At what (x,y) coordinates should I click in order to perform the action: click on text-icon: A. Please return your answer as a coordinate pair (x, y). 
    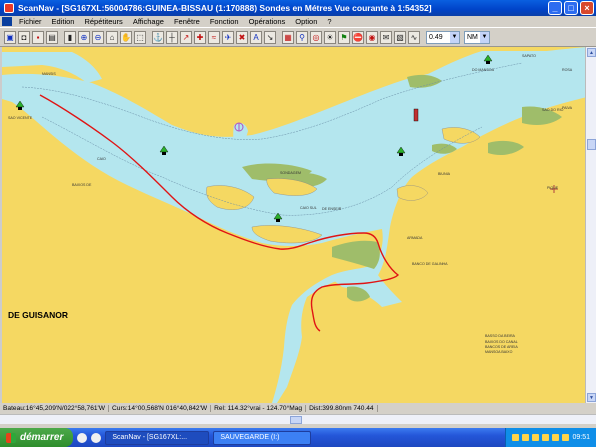
    Looking at the image, I should click on (256, 37).